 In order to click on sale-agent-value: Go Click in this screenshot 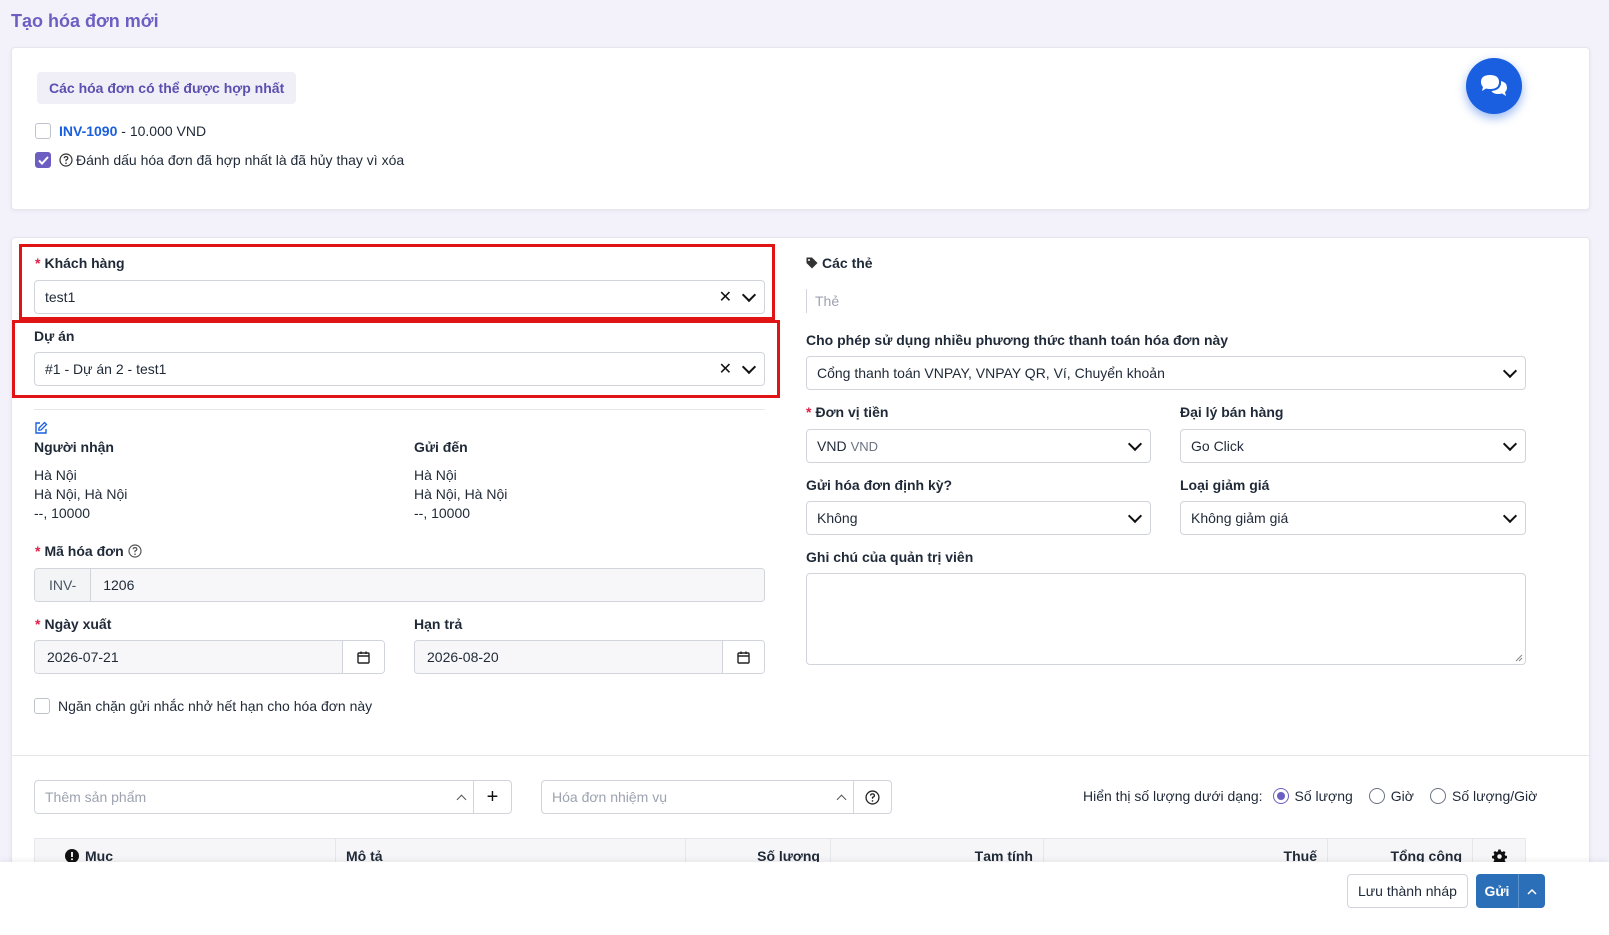, I will do `click(1217, 446)`.